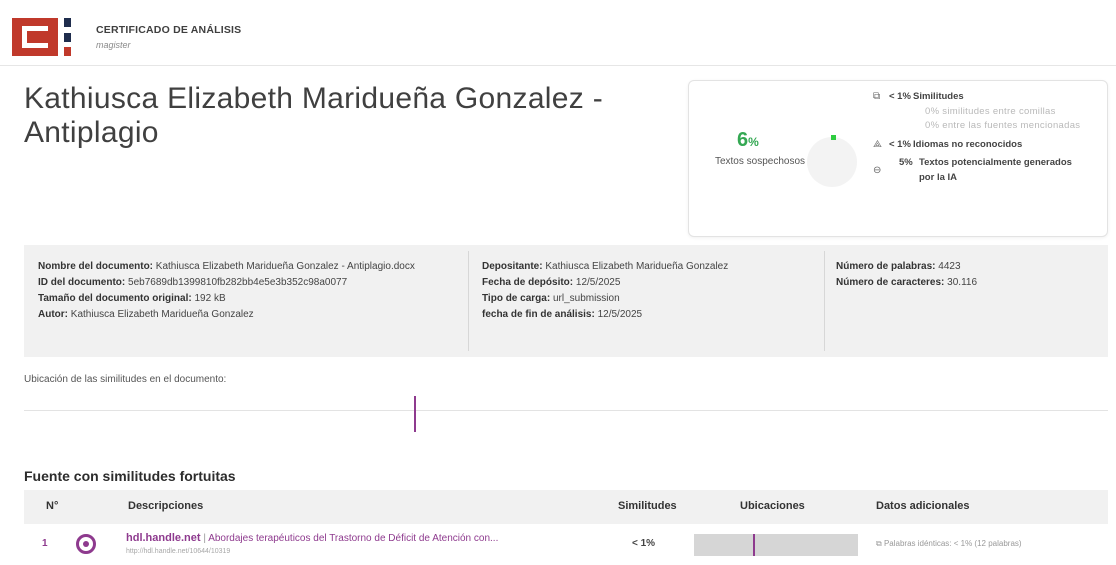 The height and width of the screenshot is (565, 1116). I want to click on source-location-marker, so click(754, 545).